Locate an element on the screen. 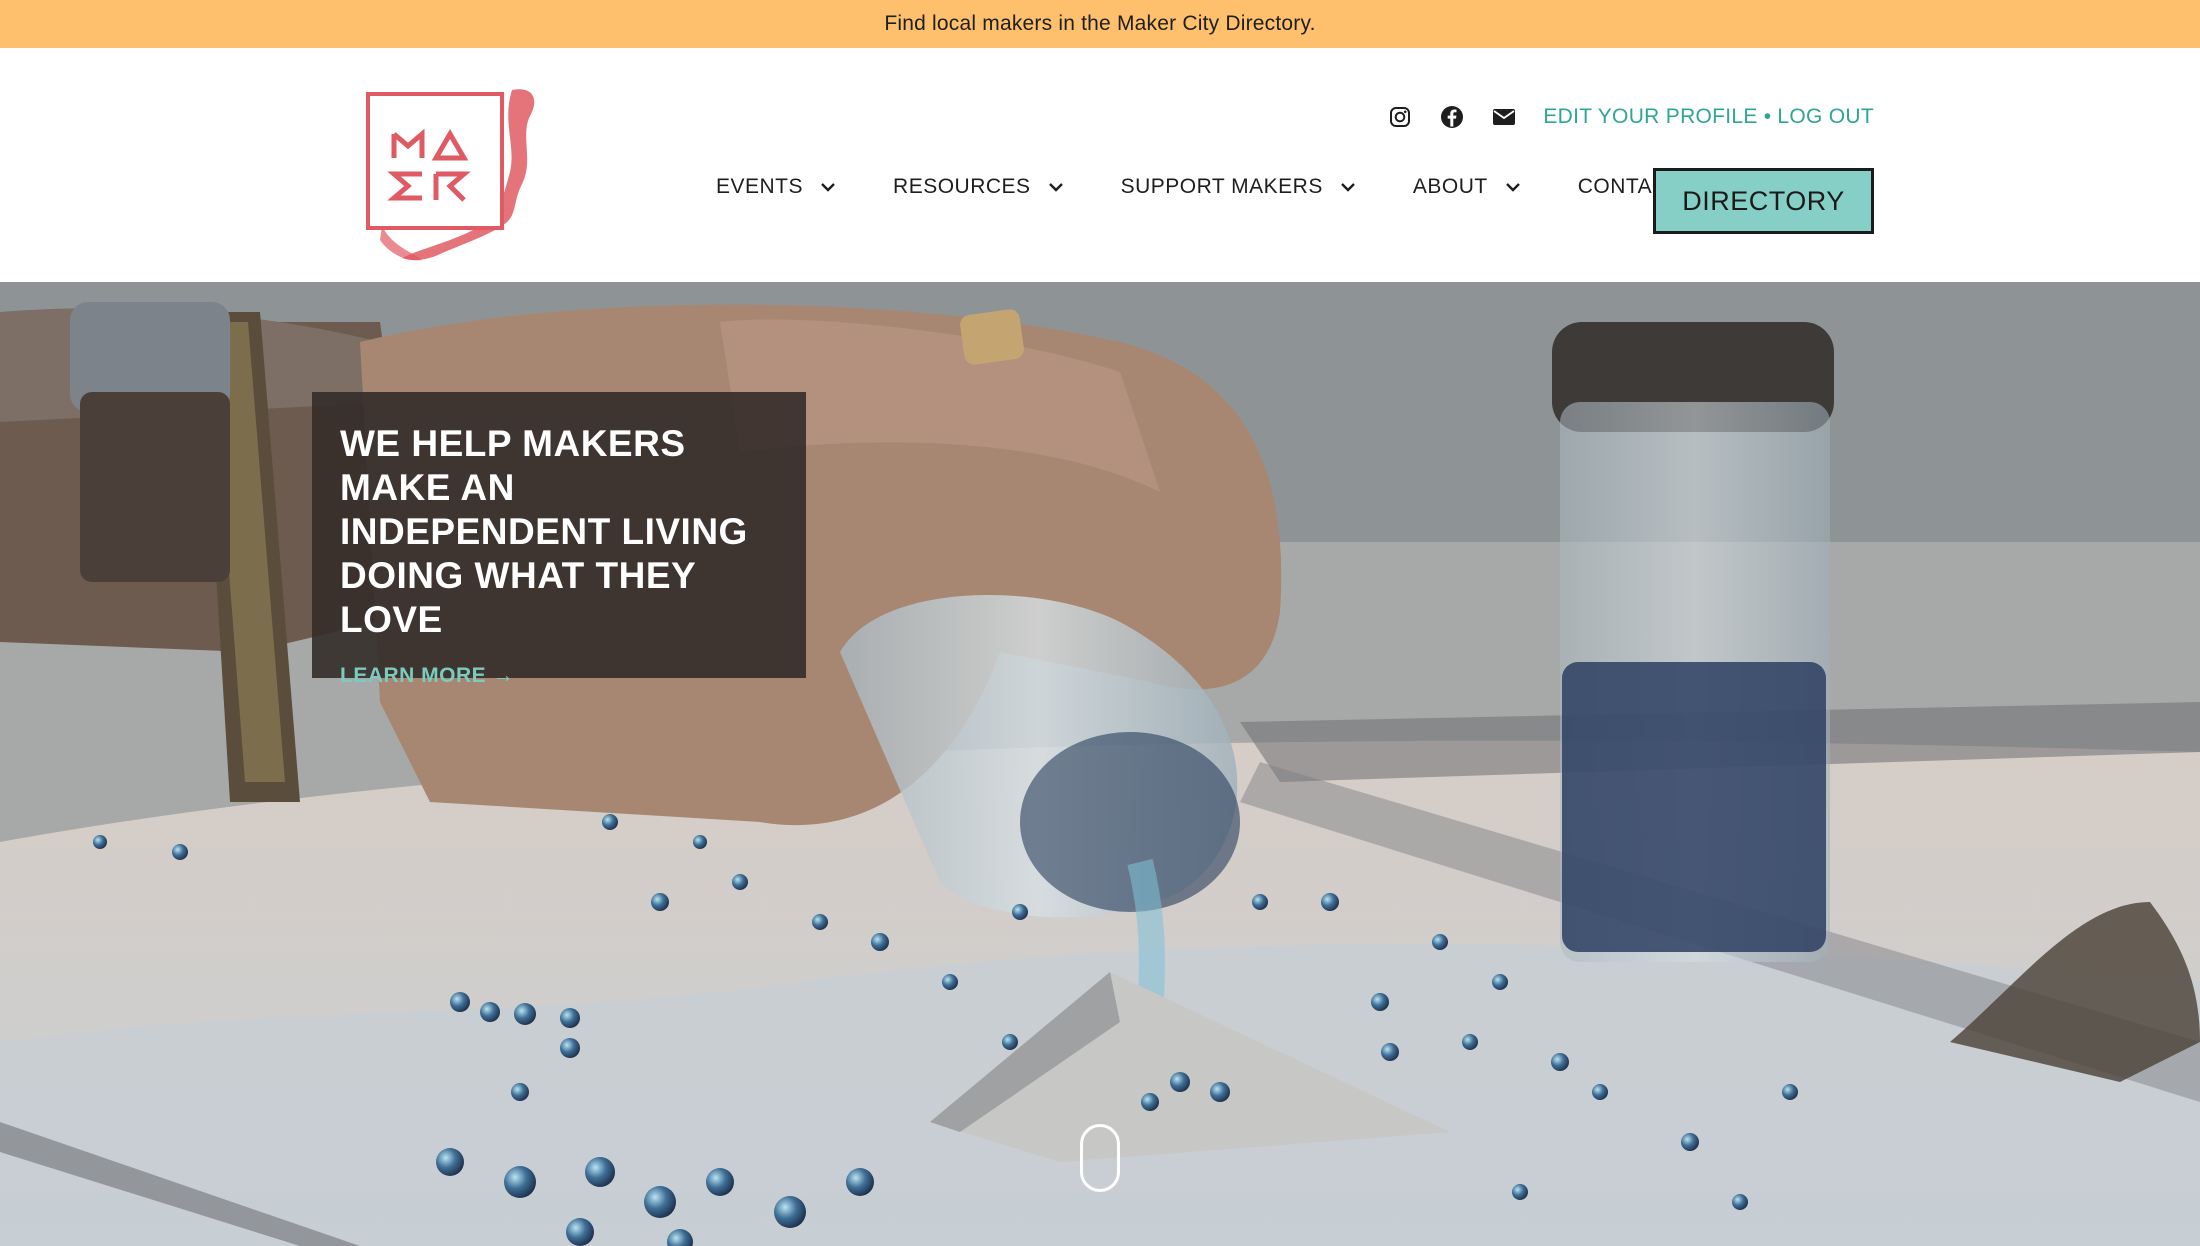  utility-bar: EDIT YOUR PROFILE • LOG OUT is located at coordinates (1617, 117).